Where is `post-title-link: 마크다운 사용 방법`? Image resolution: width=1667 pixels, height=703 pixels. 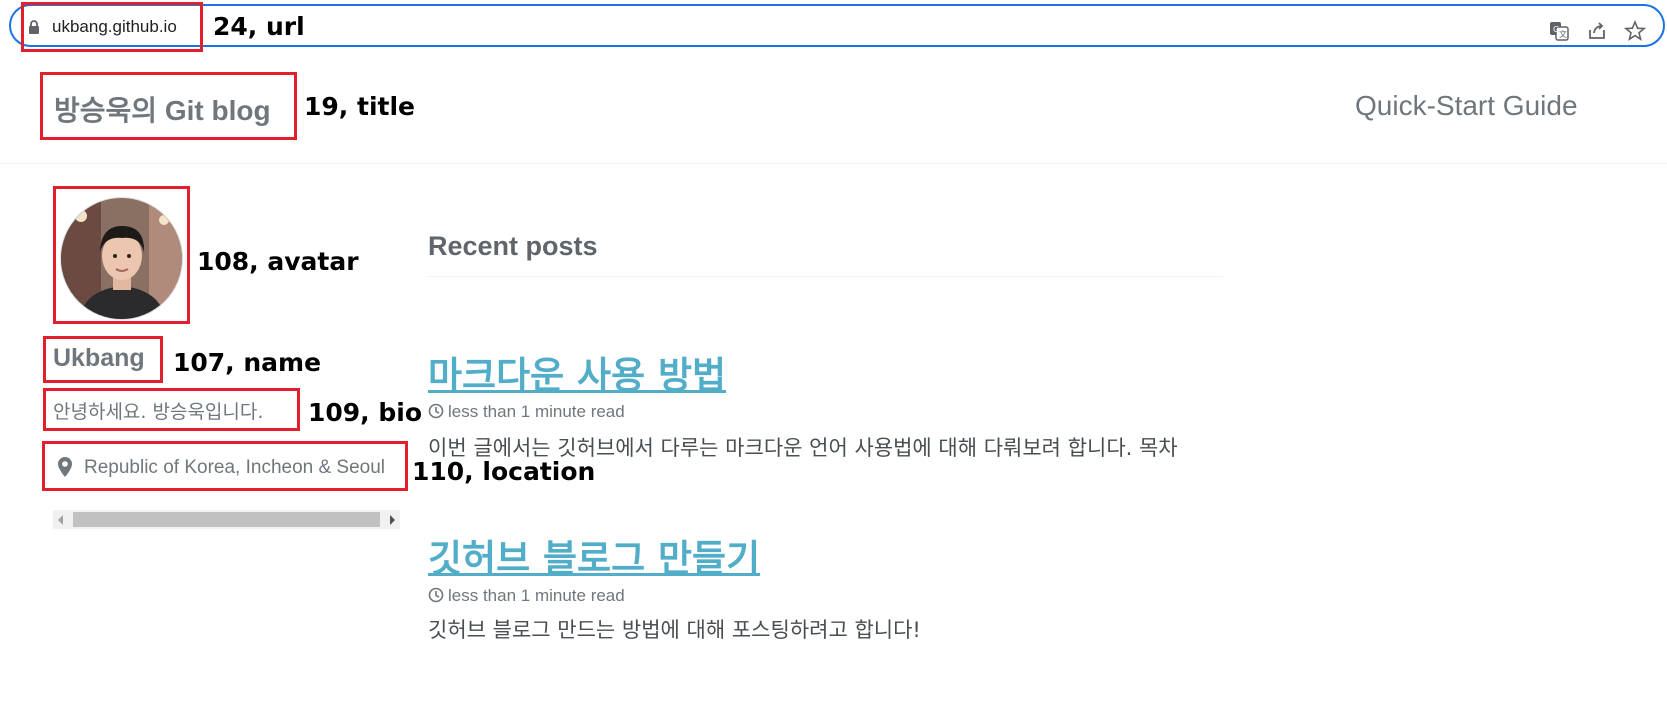
post-title-link: 마크다운 사용 방법 is located at coordinates (577, 372).